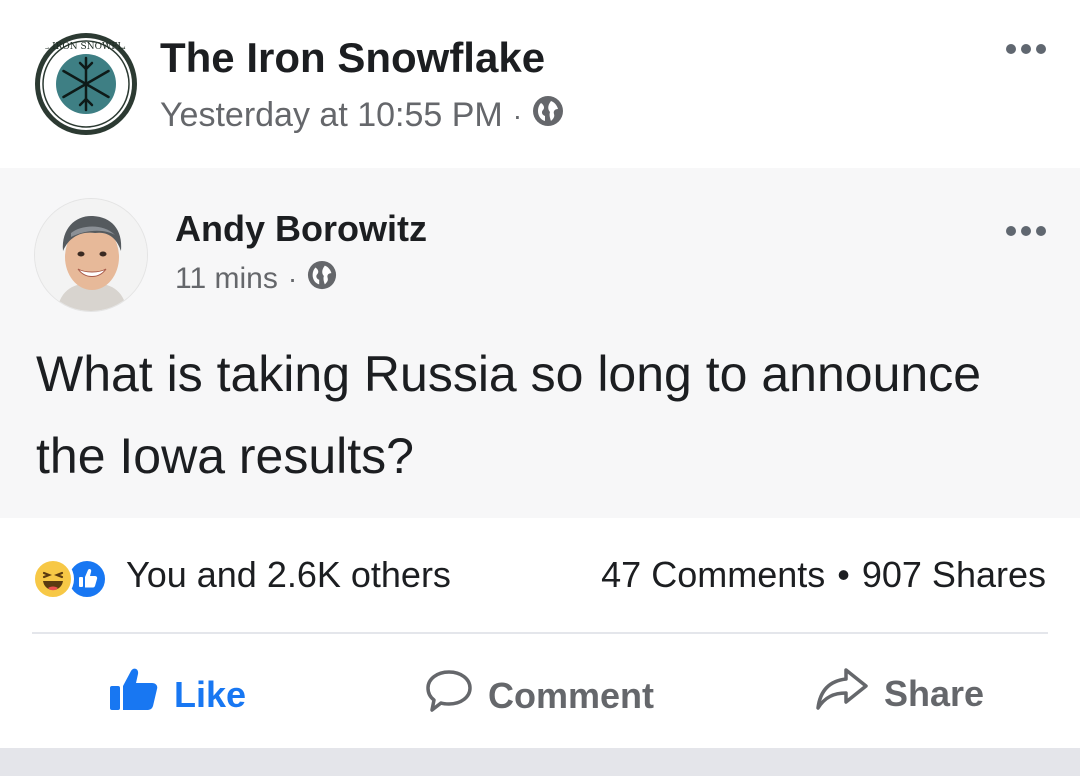  What do you see at coordinates (86, 47) in the screenshot?
I see `logo-text: THE IRON SNOWFLAKE` at bounding box center [86, 47].